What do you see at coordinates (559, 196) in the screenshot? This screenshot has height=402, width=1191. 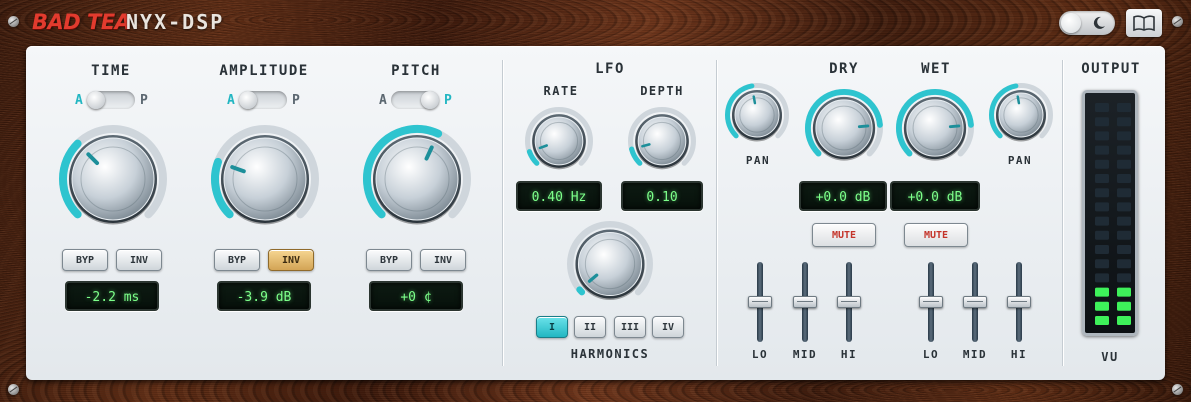 I see `lfo-rate-readout: 0.40 Hz` at bounding box center [559, 196].